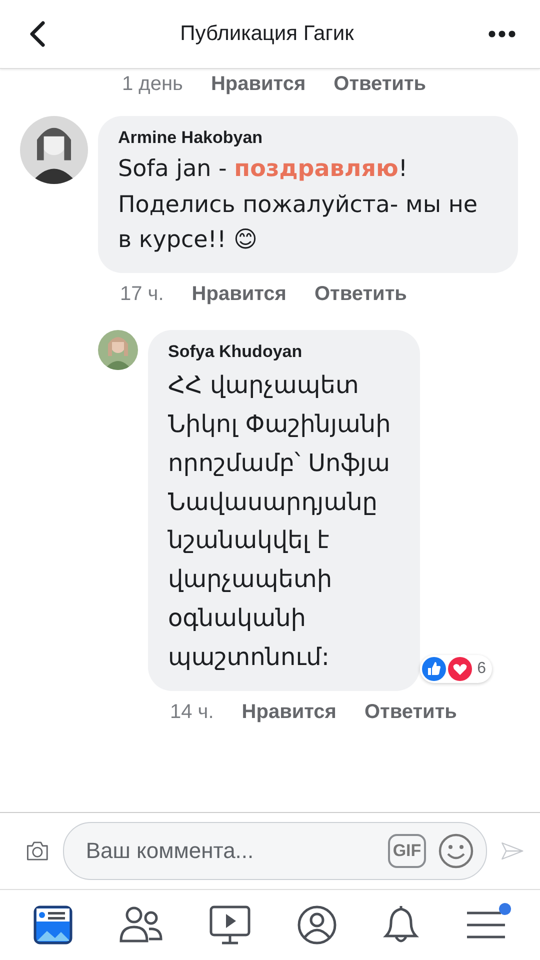  I want to click on comment-time: 17 ч., so click(142, 294).